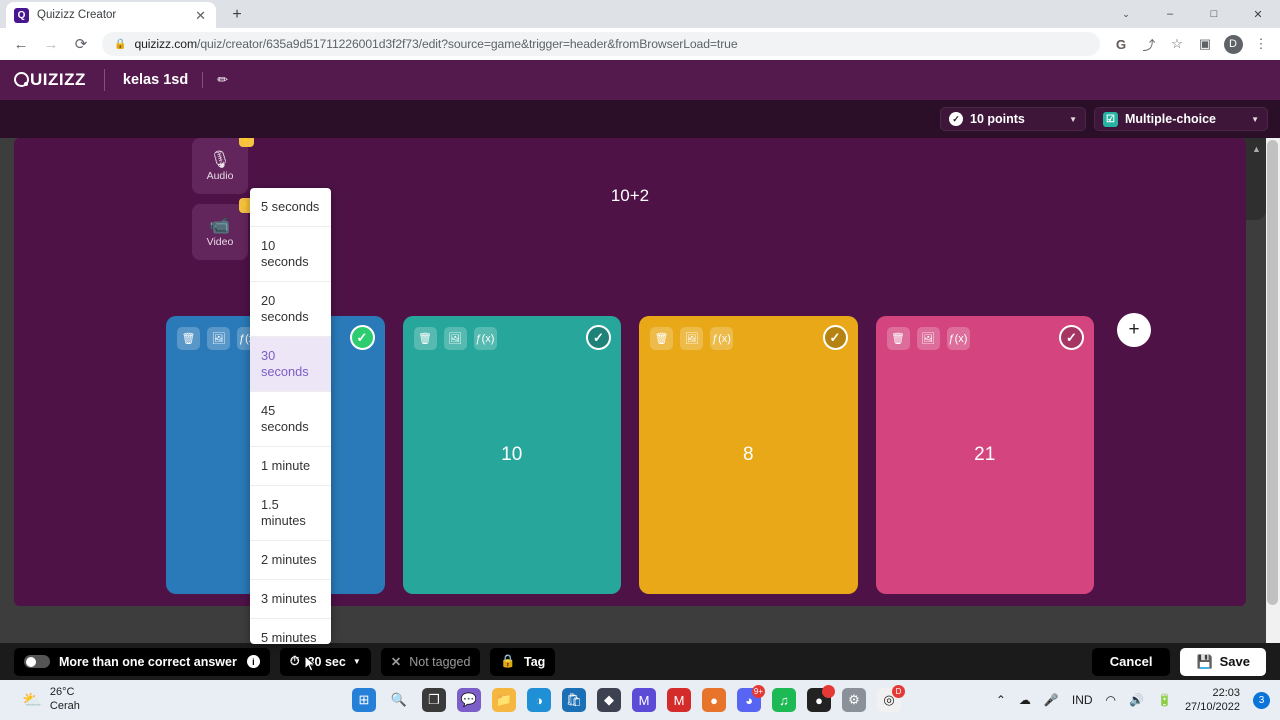 The height and width of the screenshot is (720, 1280). What do you see at coordinates (748, 455) in the screenshot?
I see `answer-card: 🗑 🖼 ƒ(x) ✓ 8` at bounding box center [748, 455].